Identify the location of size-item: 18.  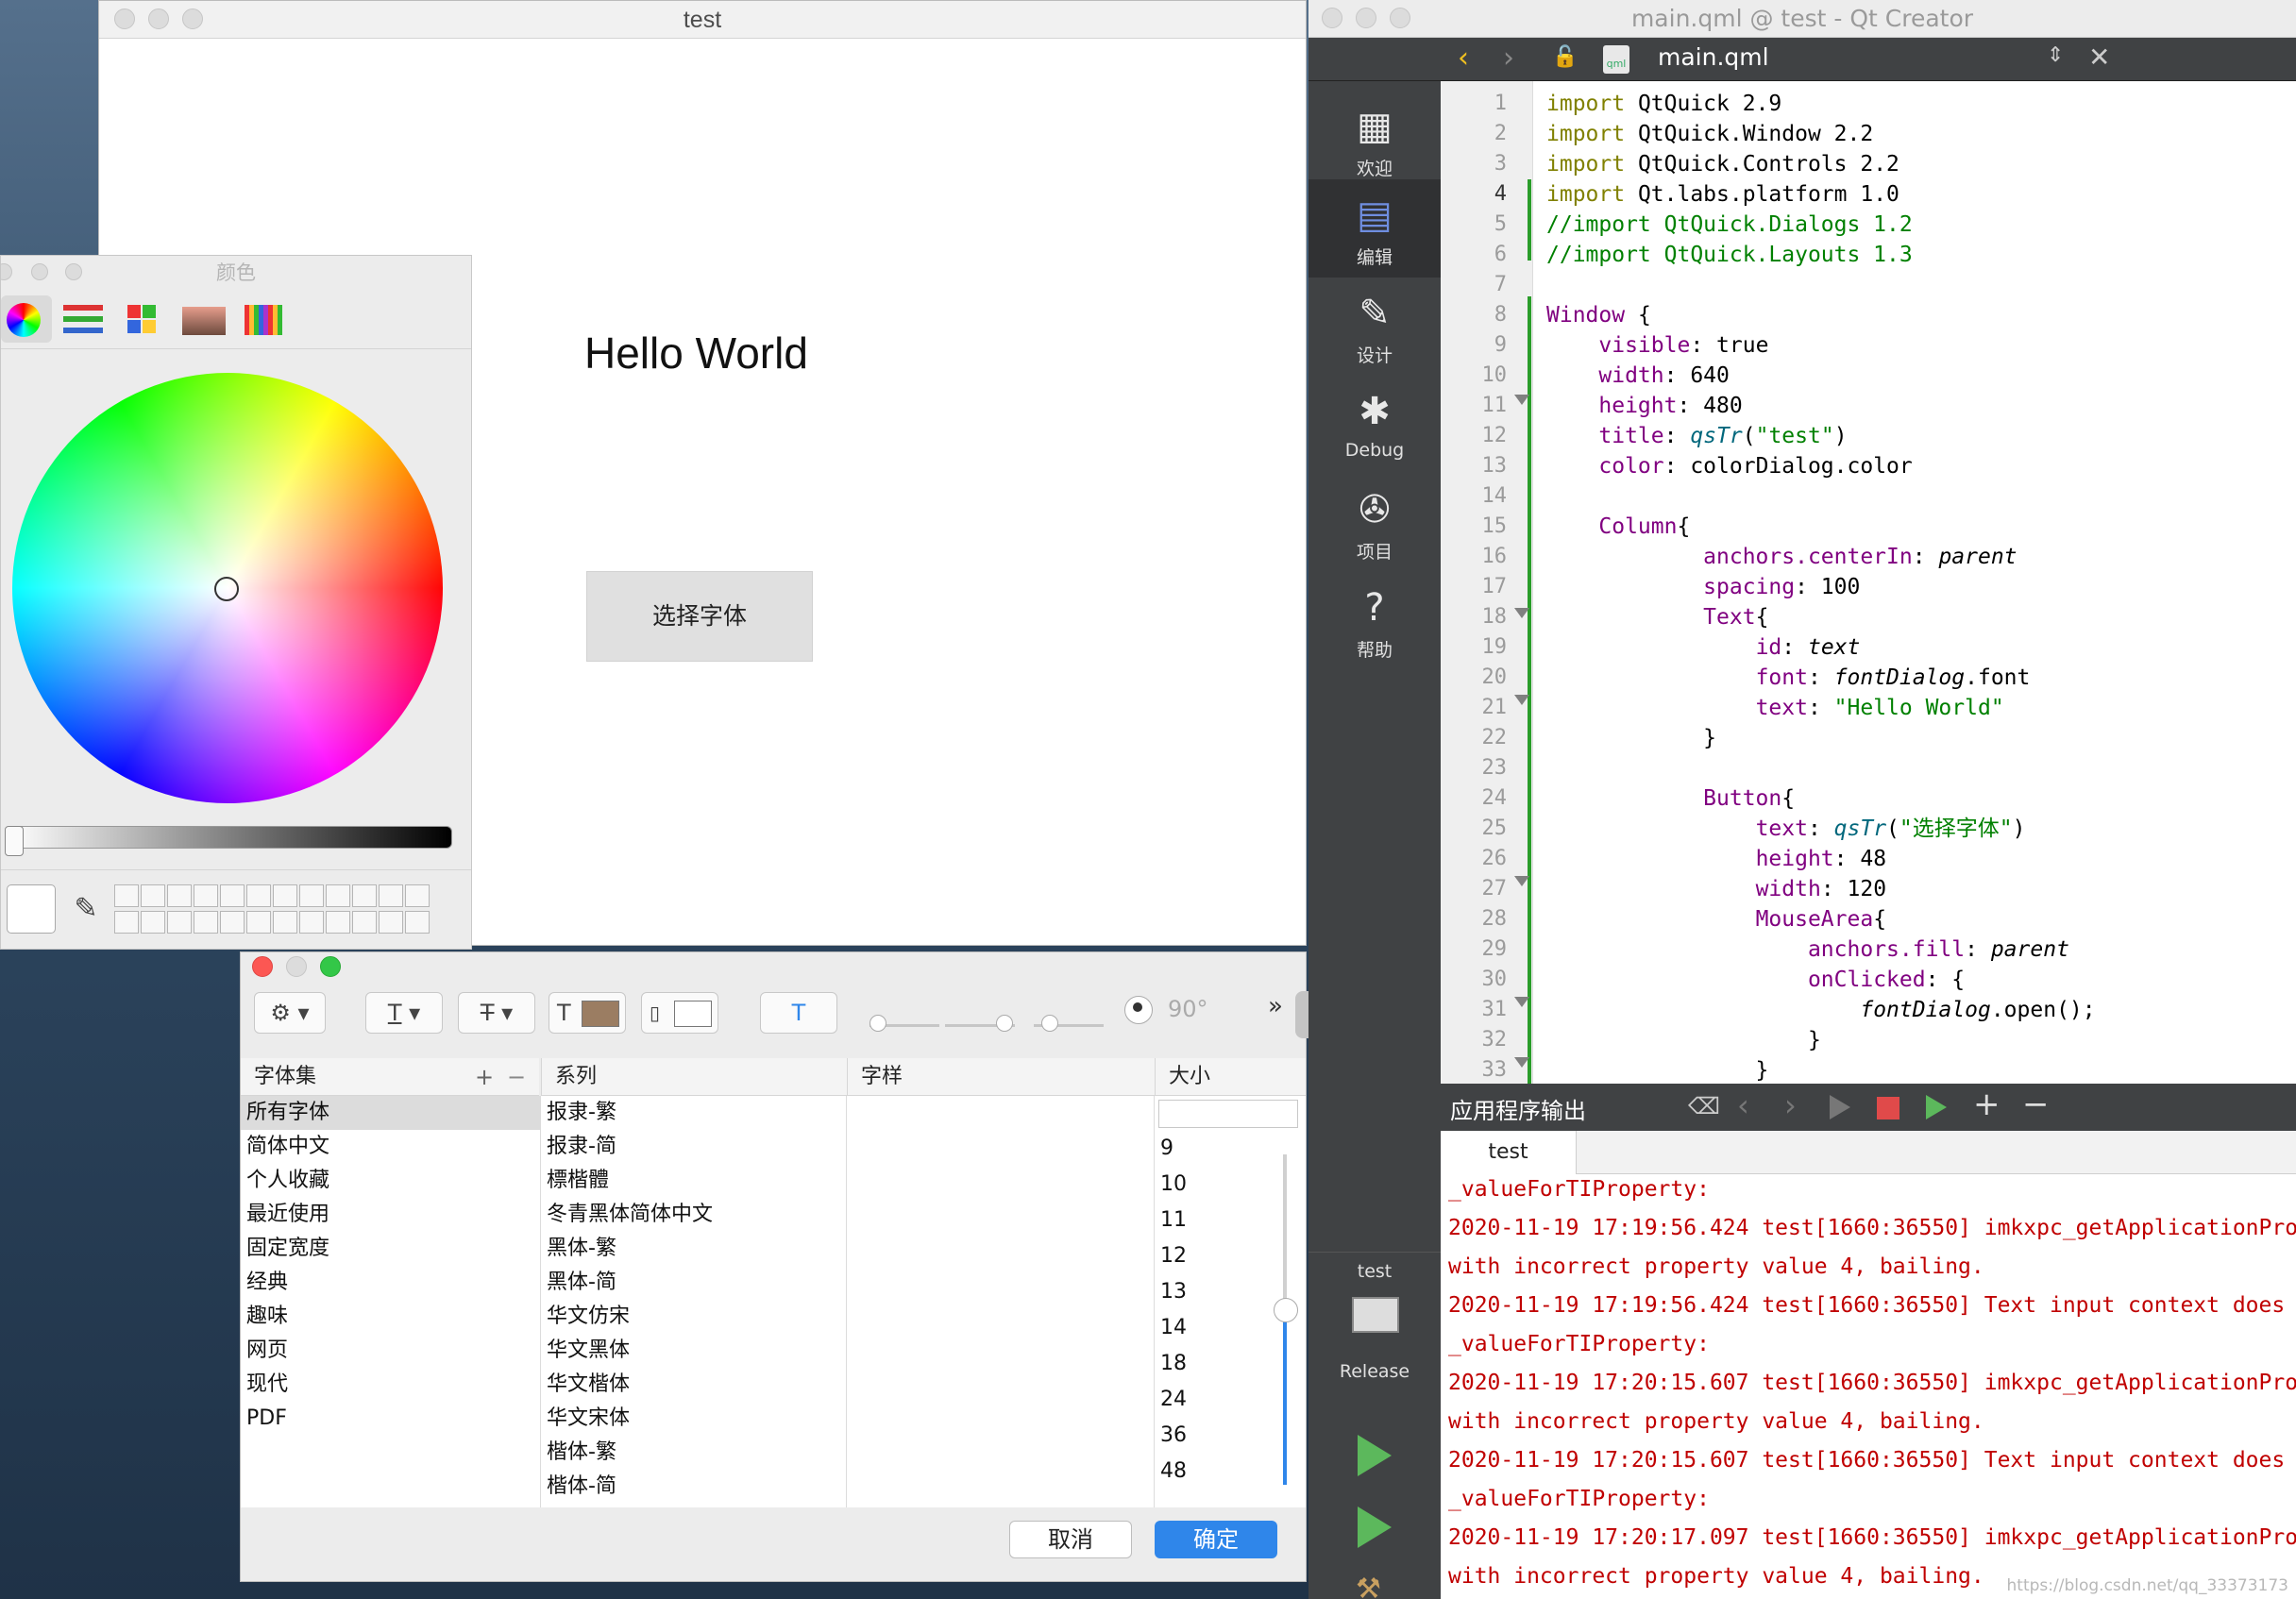
(1206, 1364).